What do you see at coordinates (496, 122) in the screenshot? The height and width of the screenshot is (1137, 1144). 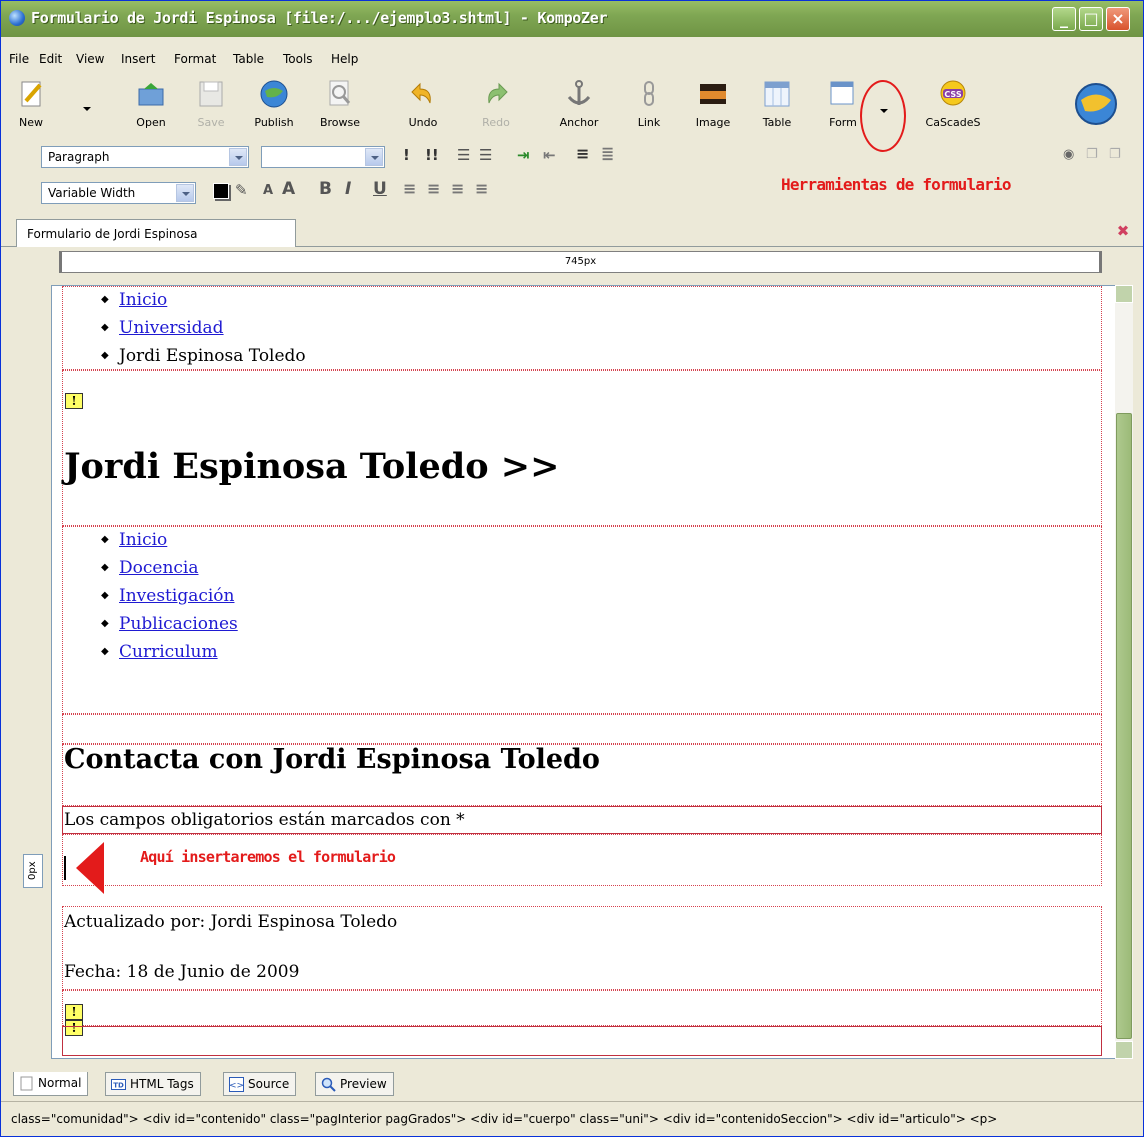 I see `redo-label: Redo` at bounding box center [496, 122].